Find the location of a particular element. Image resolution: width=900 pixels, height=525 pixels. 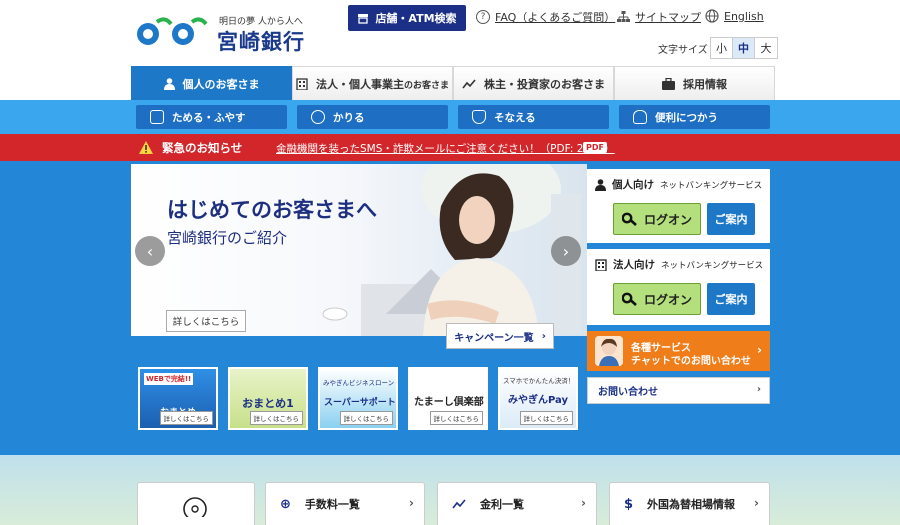

hero-title: はじめてのお客さまへ is located at coordinates (272, 210).